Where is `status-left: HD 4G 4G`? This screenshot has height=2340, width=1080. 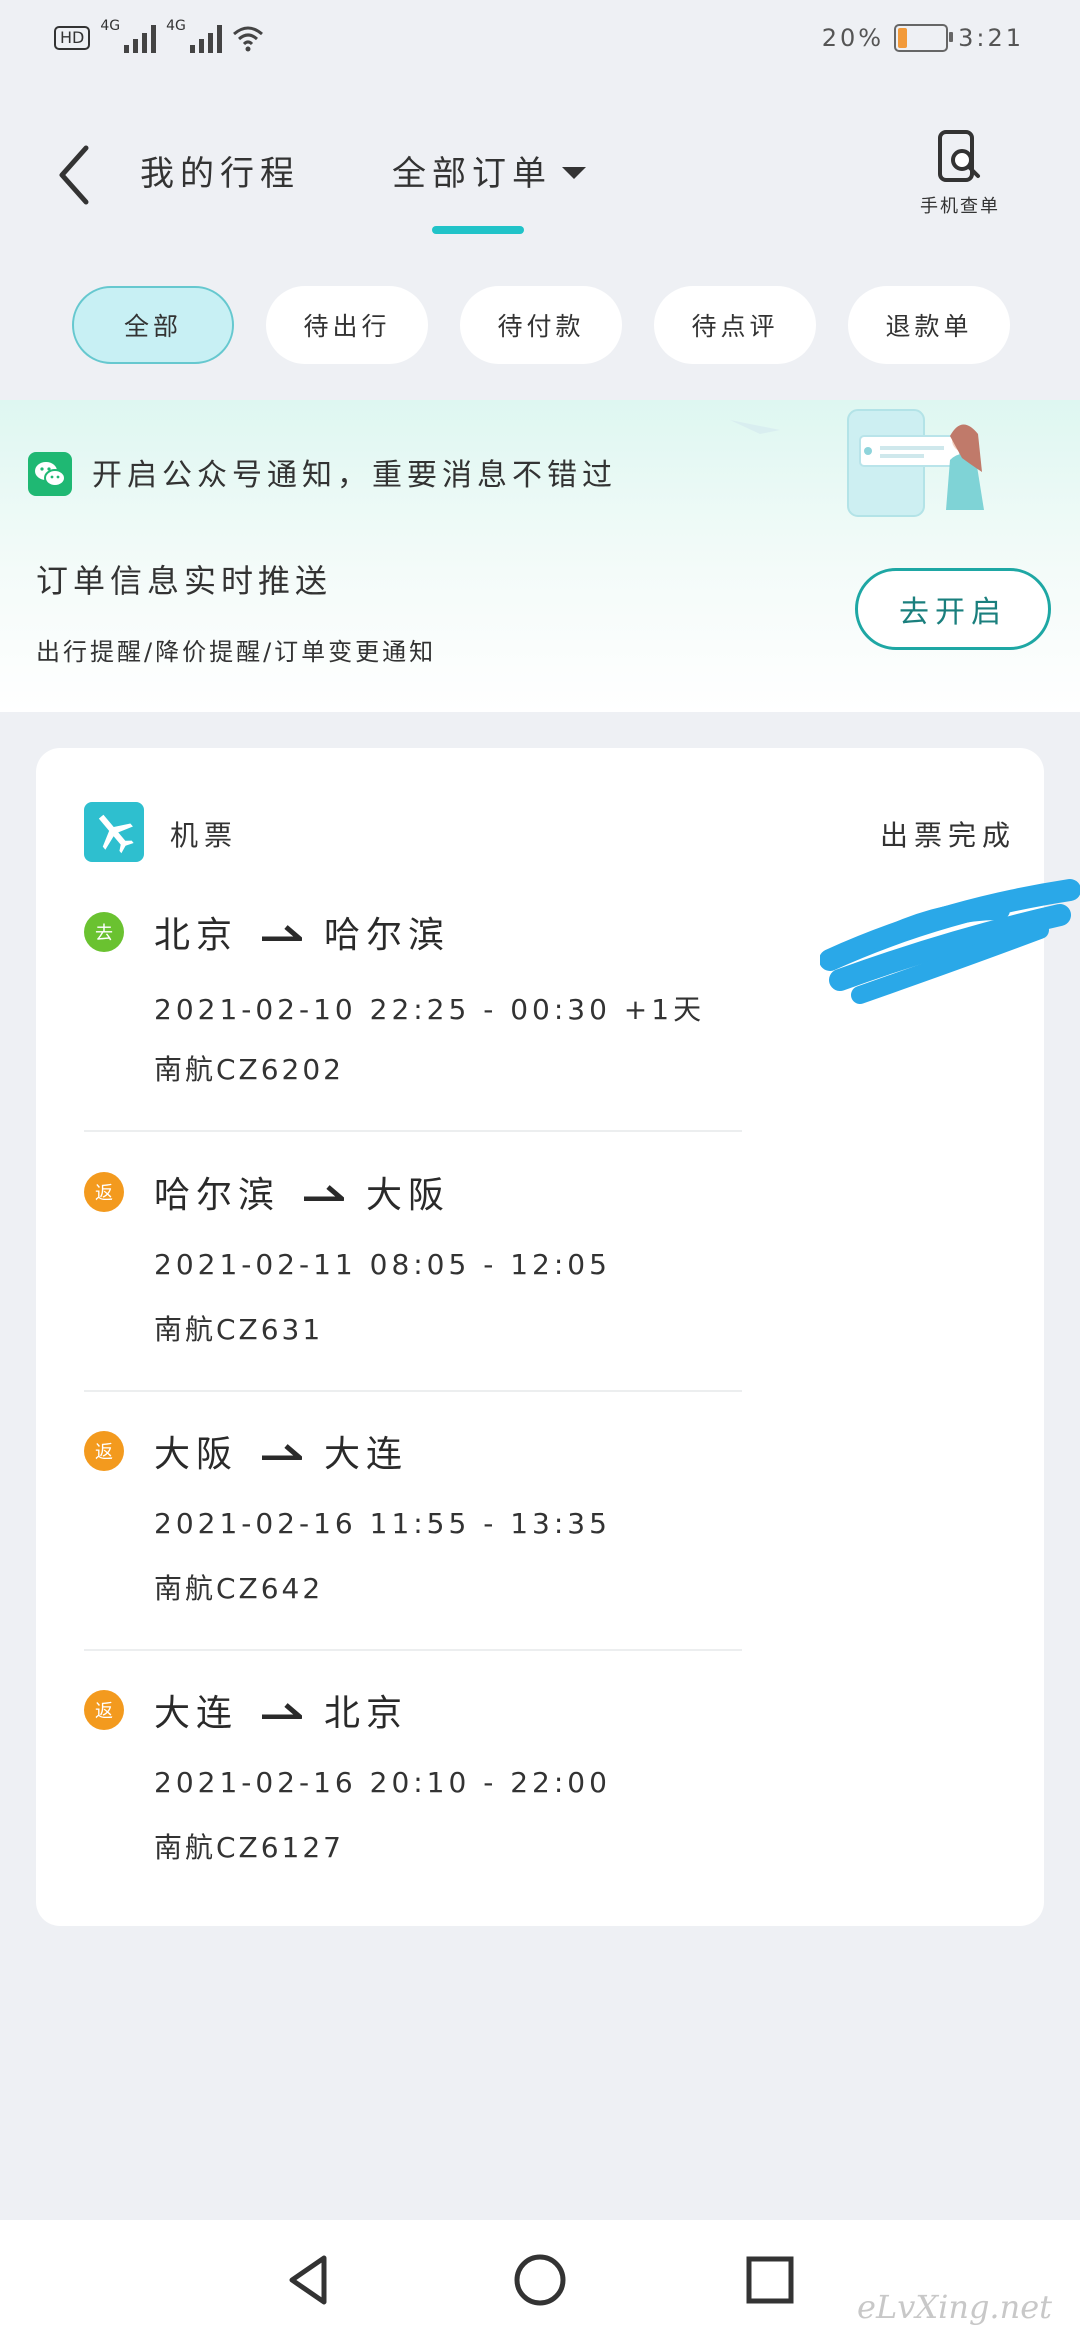
status-left: HD 4G 4G is located at coordinates (159, 38).